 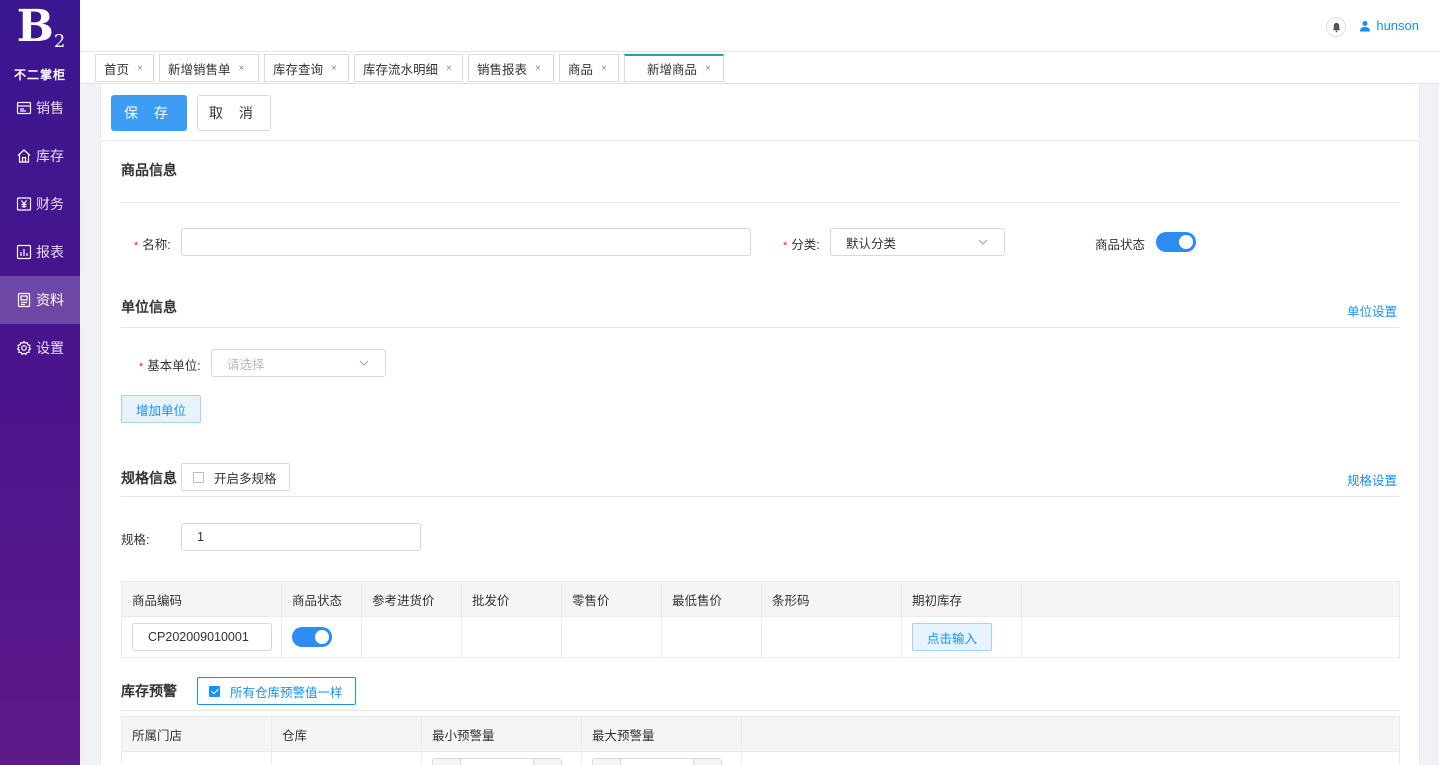 I want to click on column-header: 所属门店, so click(x=197, y=734).